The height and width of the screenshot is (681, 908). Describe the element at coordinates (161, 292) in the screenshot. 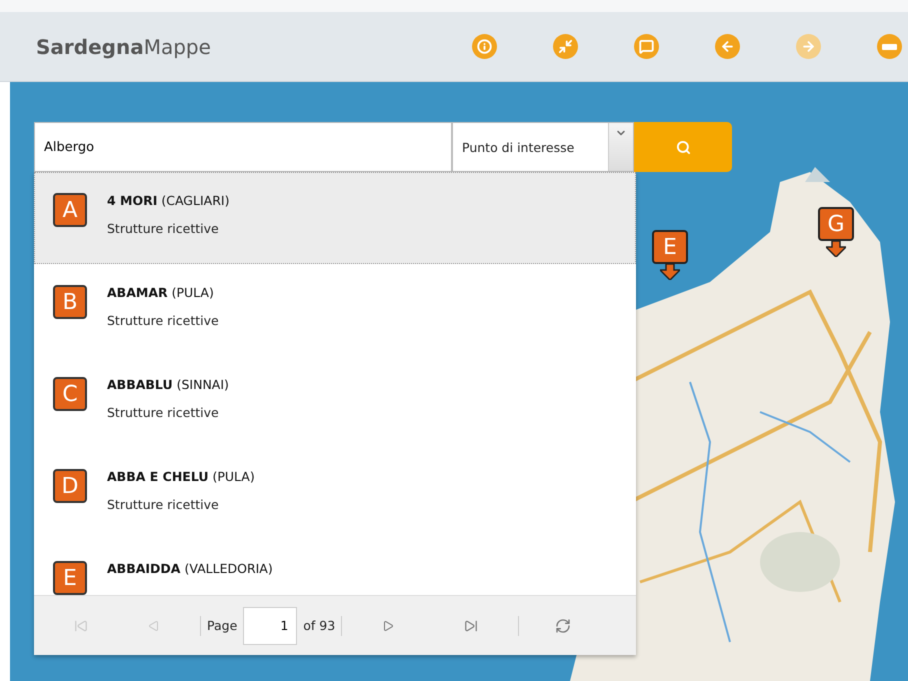

I see `result-title: ABAMAR (PULA)` at that location.